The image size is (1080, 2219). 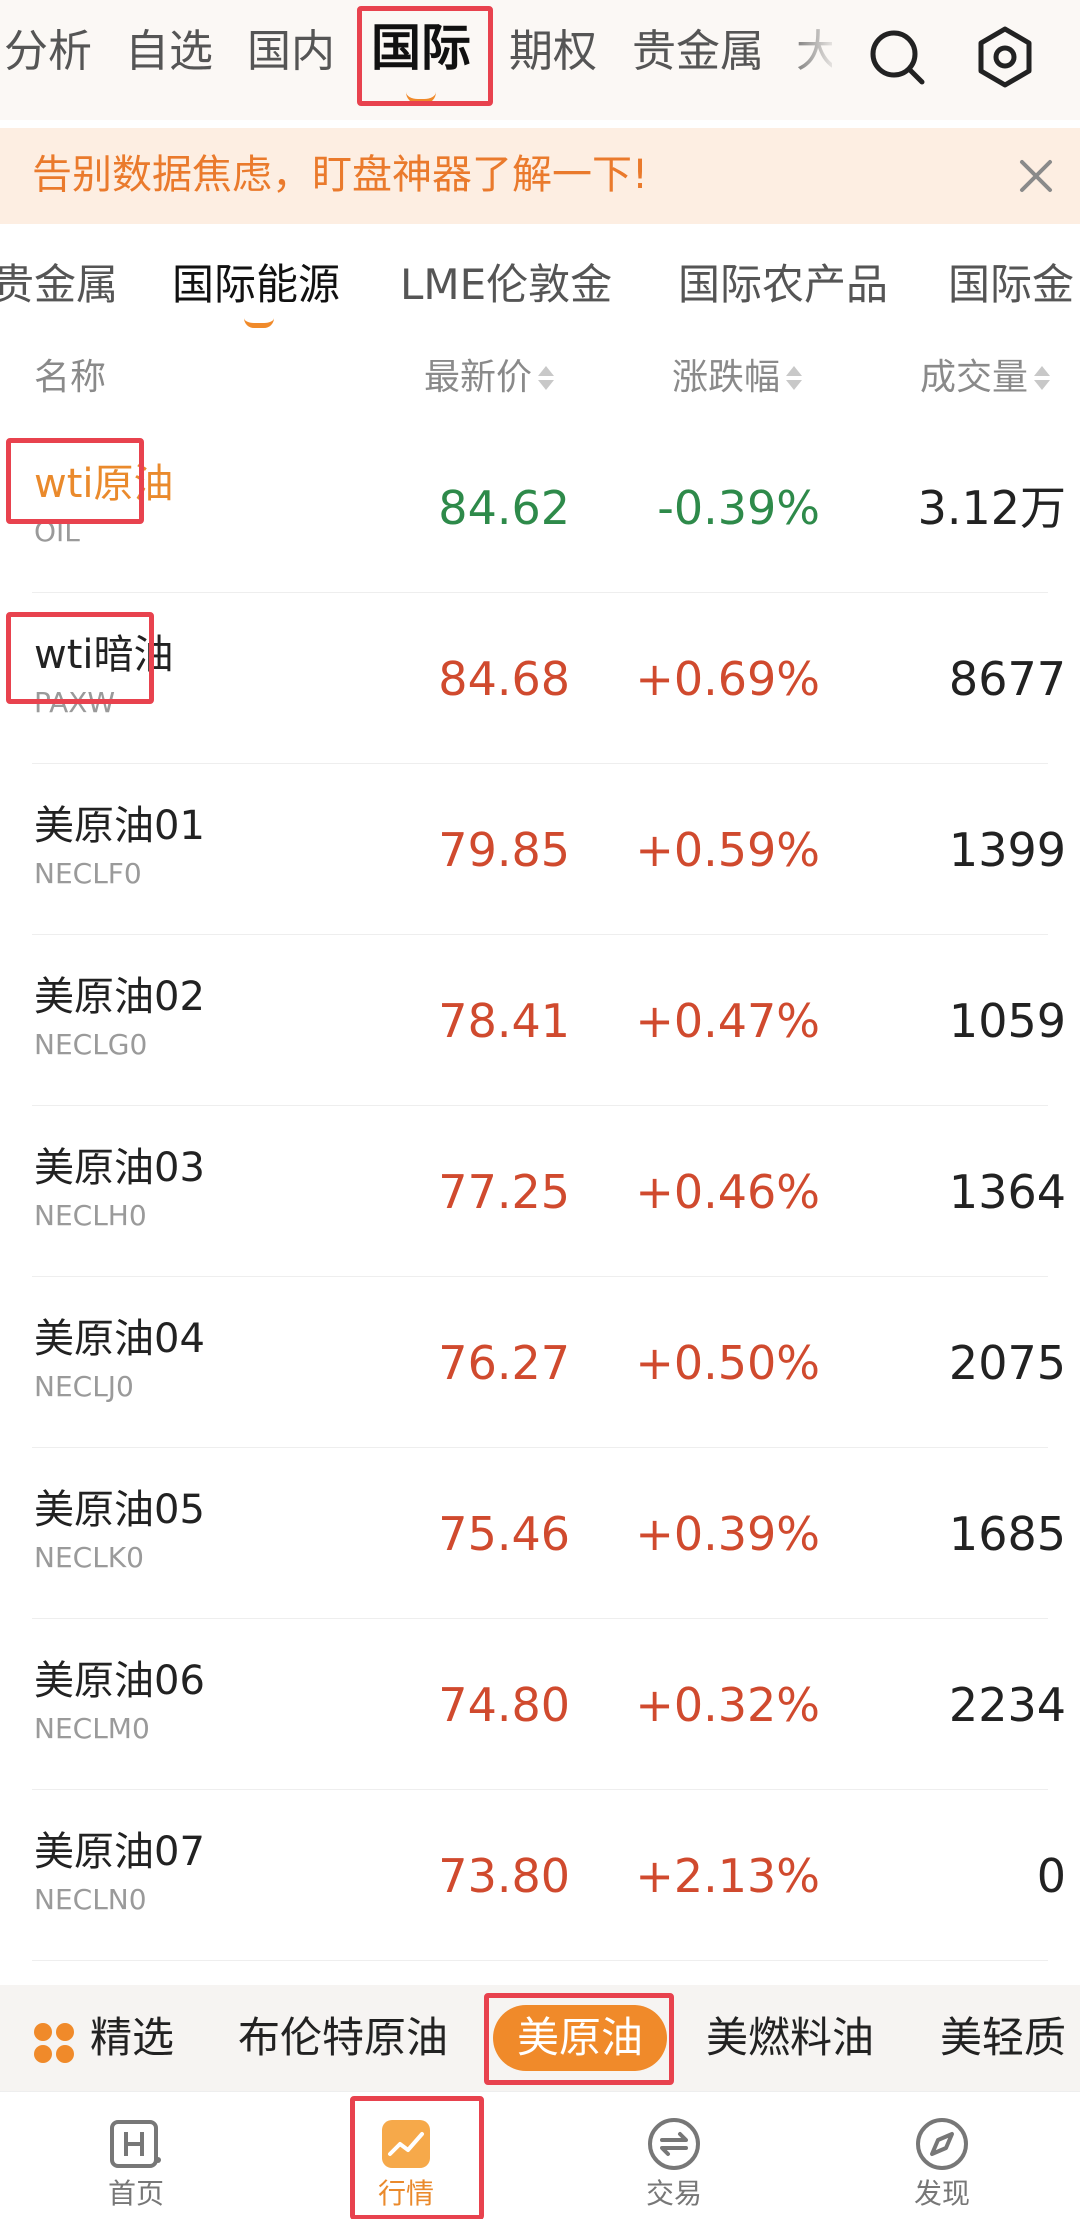 I want to click on change-percent: +0.69%, so click(x=727, y=679).